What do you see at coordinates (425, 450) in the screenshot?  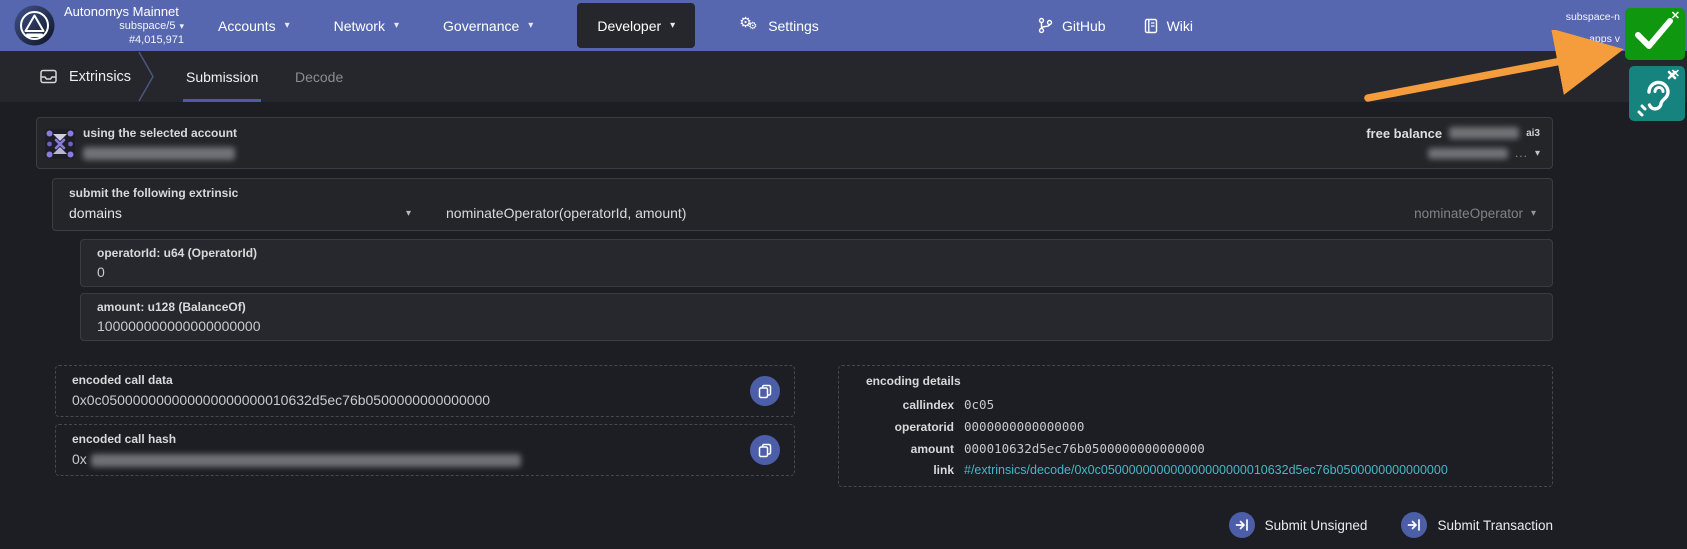 I see `encoded-call-hash-row: encoded call hash 0x` at bounding box center [425, 450].